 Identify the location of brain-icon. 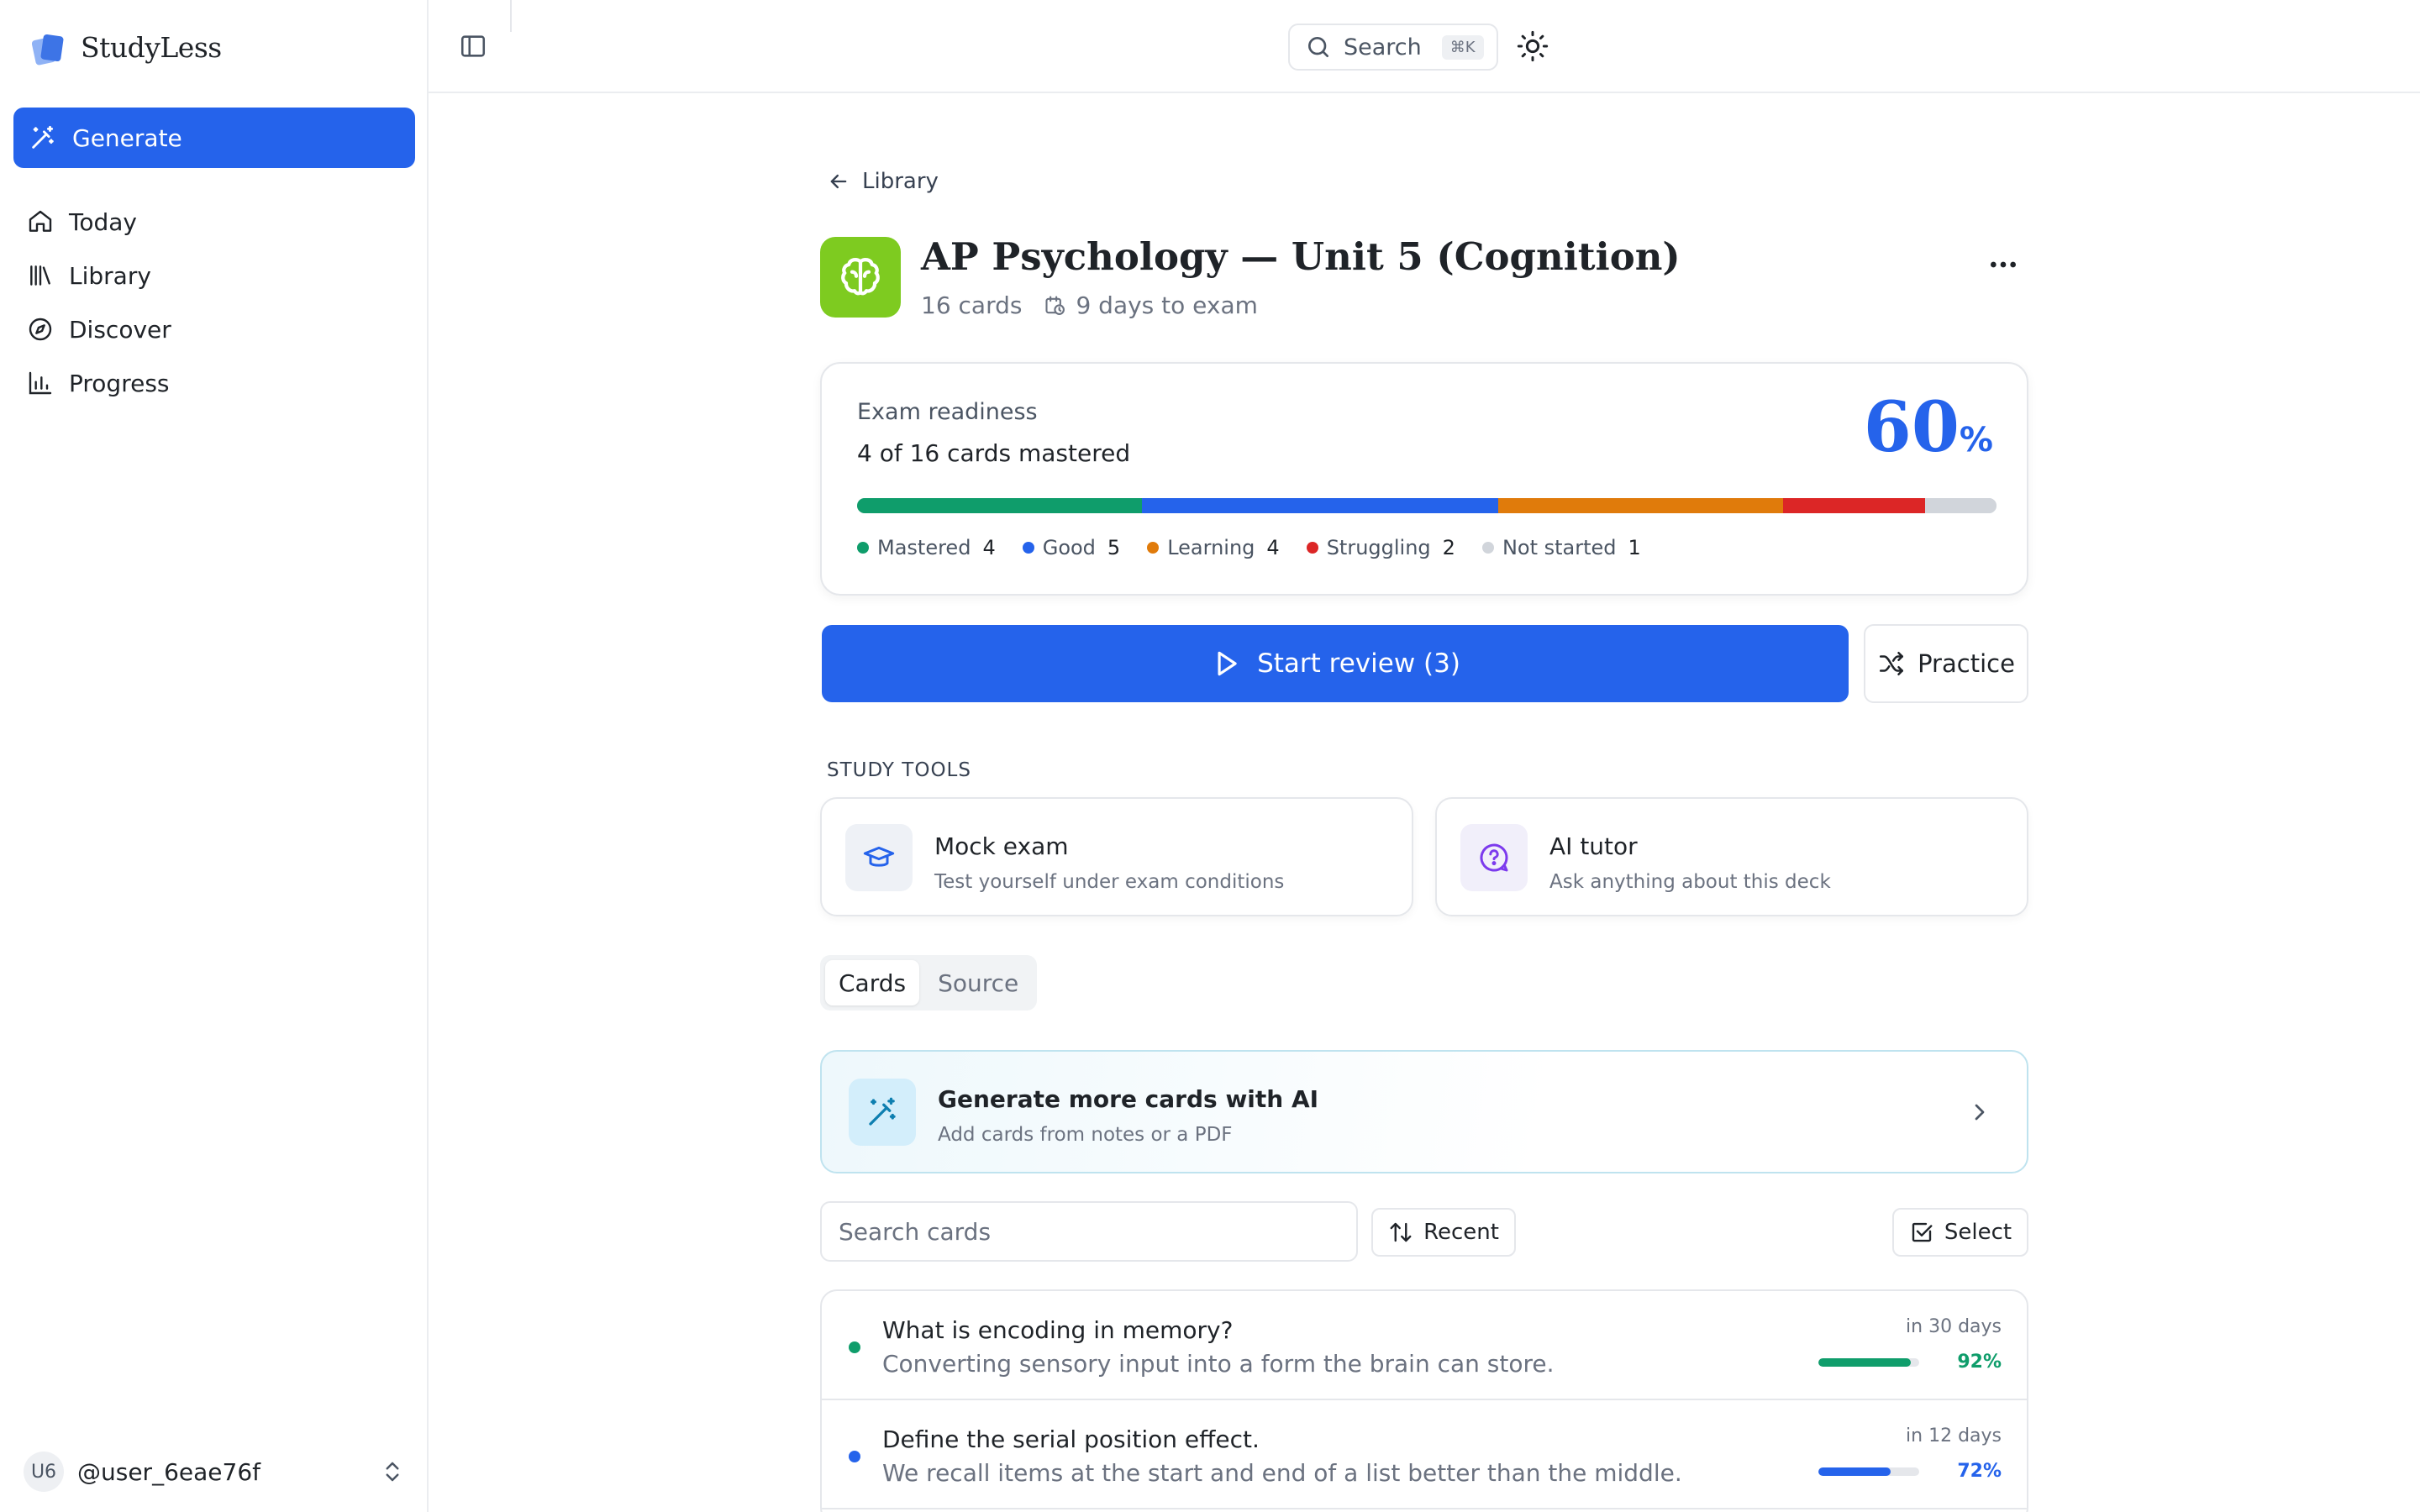
(861, 277).